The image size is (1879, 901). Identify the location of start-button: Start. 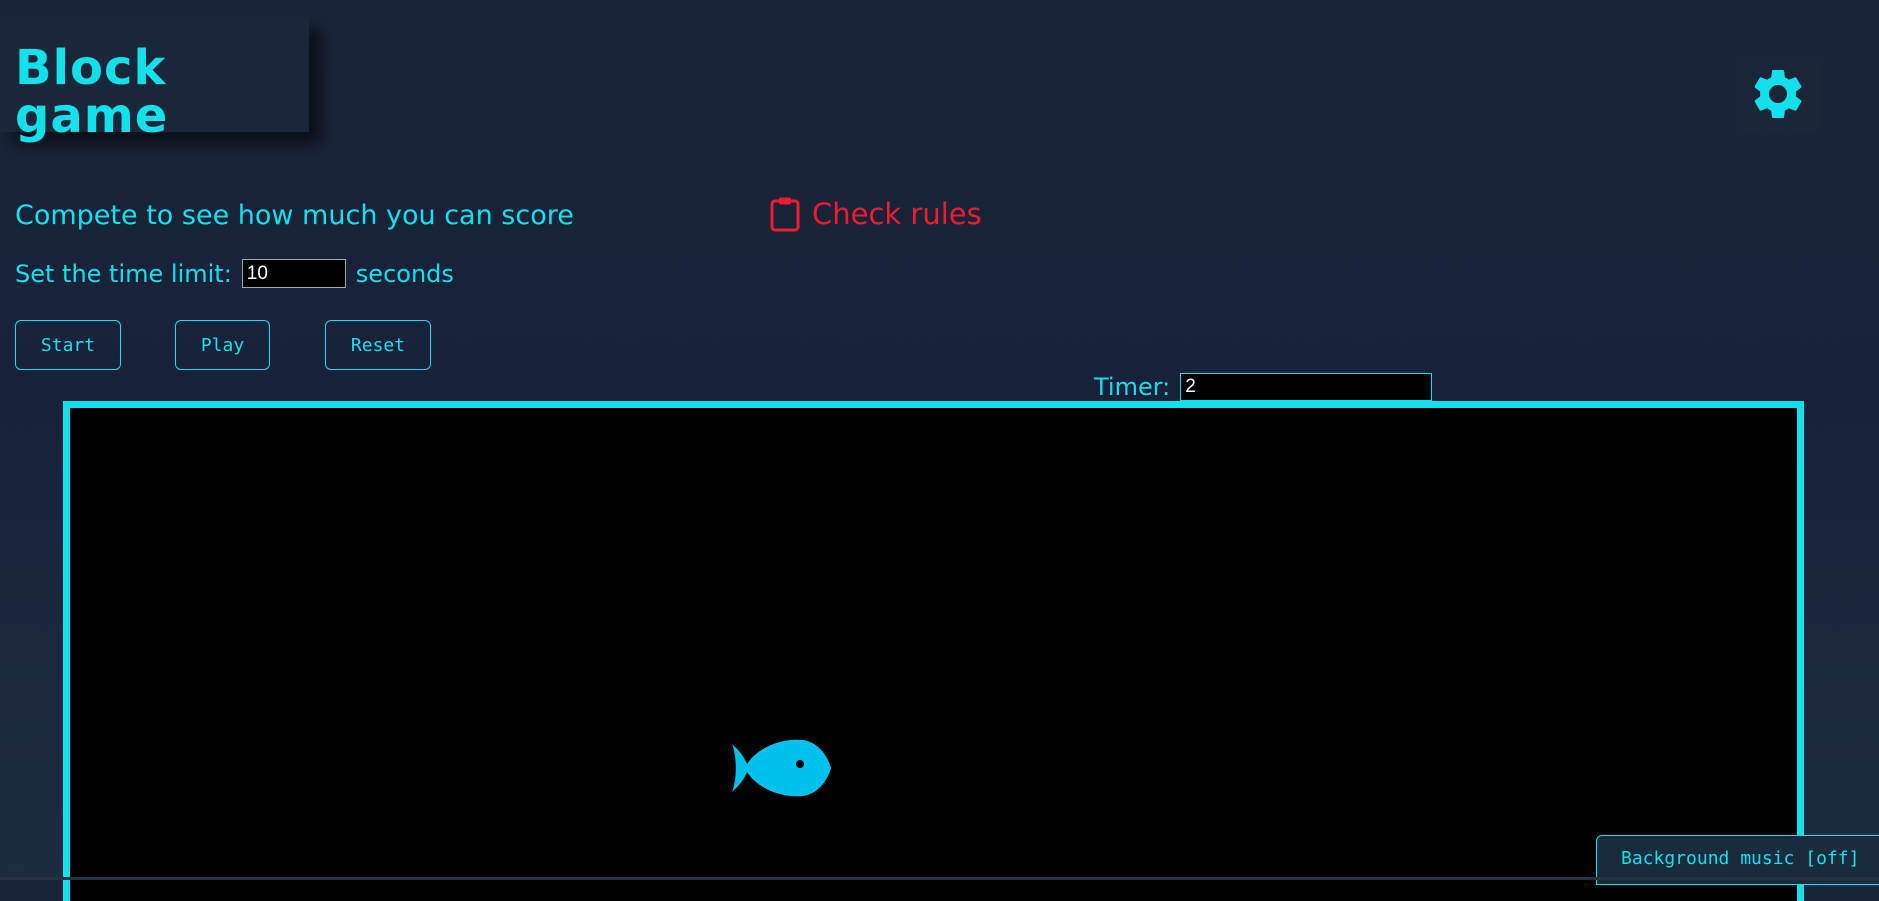
(68, 345).